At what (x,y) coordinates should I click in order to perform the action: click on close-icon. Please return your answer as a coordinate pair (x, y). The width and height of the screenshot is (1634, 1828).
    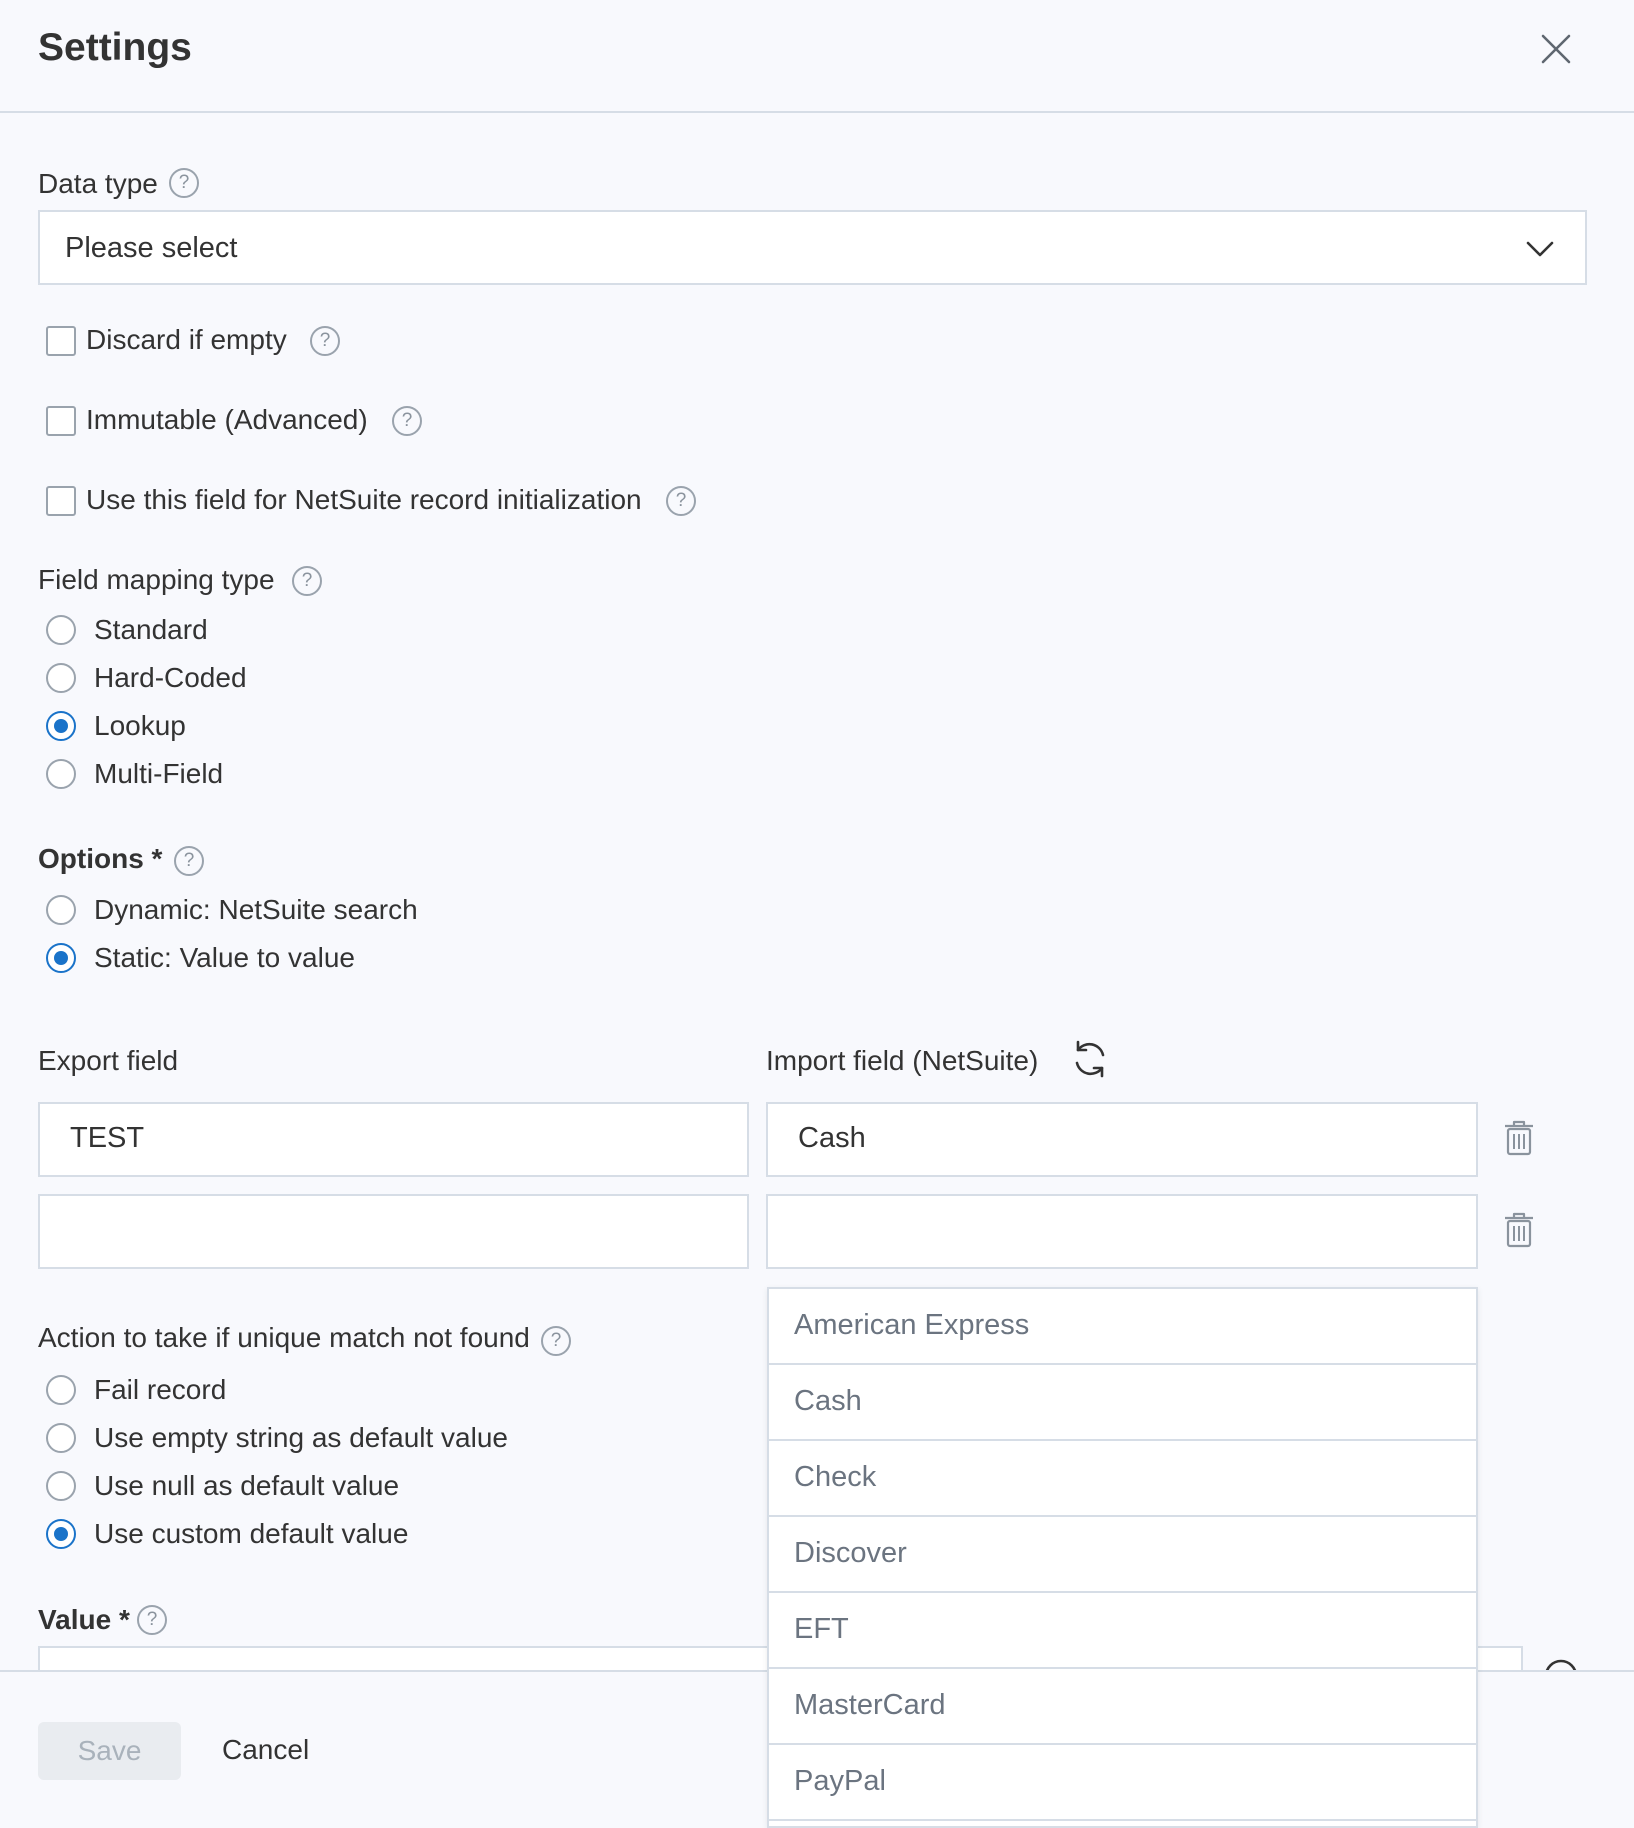
    Looking at the image, I should click on (1556, 49).